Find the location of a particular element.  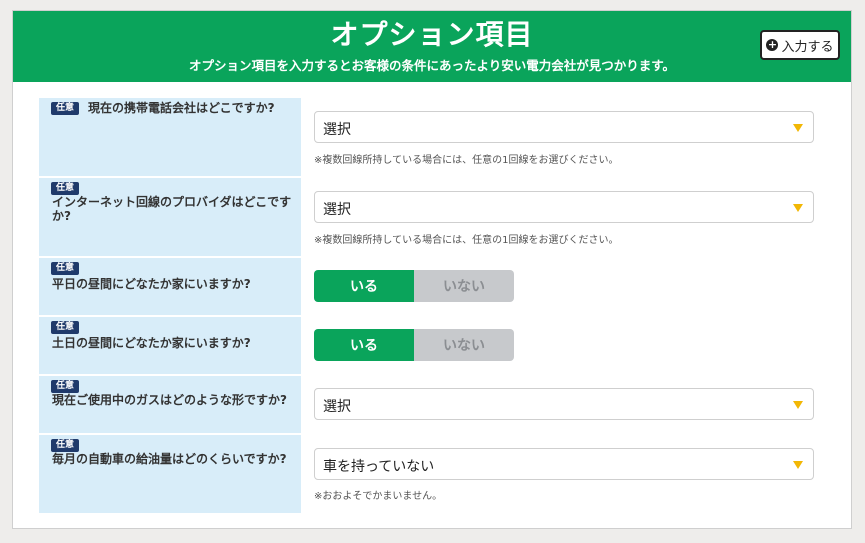

label-cell: 任意 毎月の自動車の給油量はどのくらいですか? is located at coordinates (170, 474).